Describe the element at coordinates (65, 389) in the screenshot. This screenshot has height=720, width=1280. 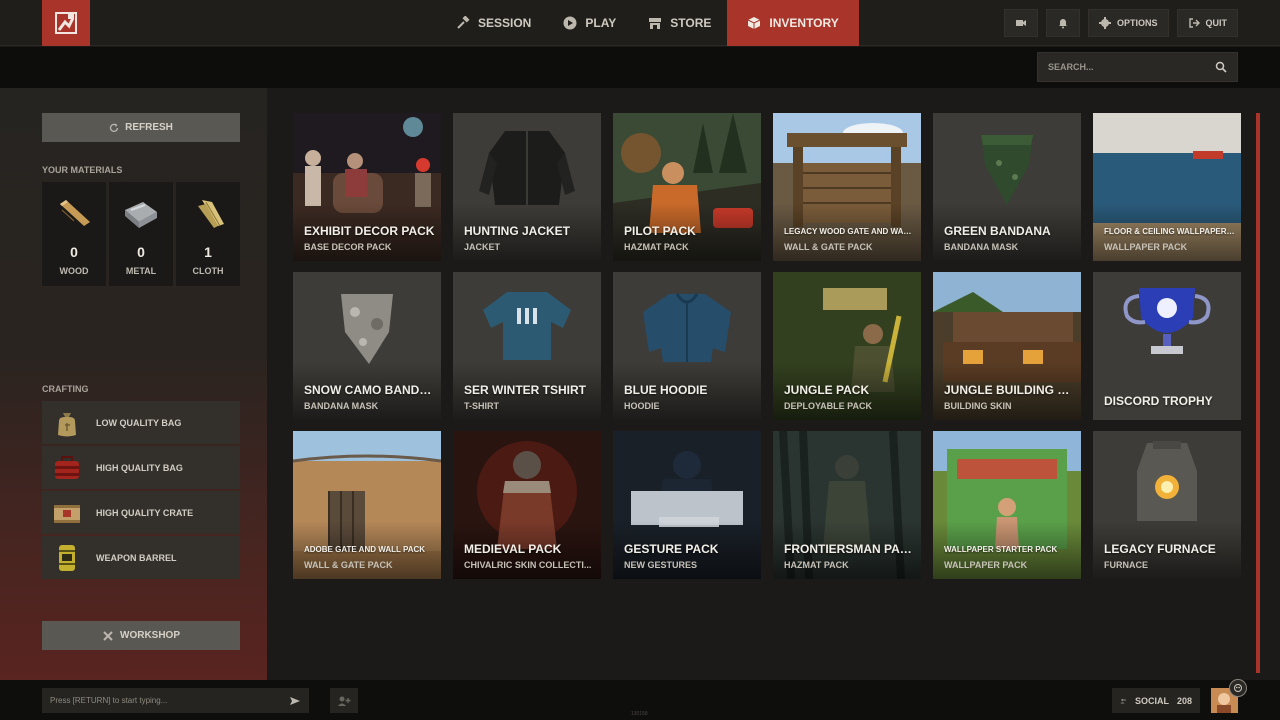
I see `crafting-title: CRAFTING` at that location.